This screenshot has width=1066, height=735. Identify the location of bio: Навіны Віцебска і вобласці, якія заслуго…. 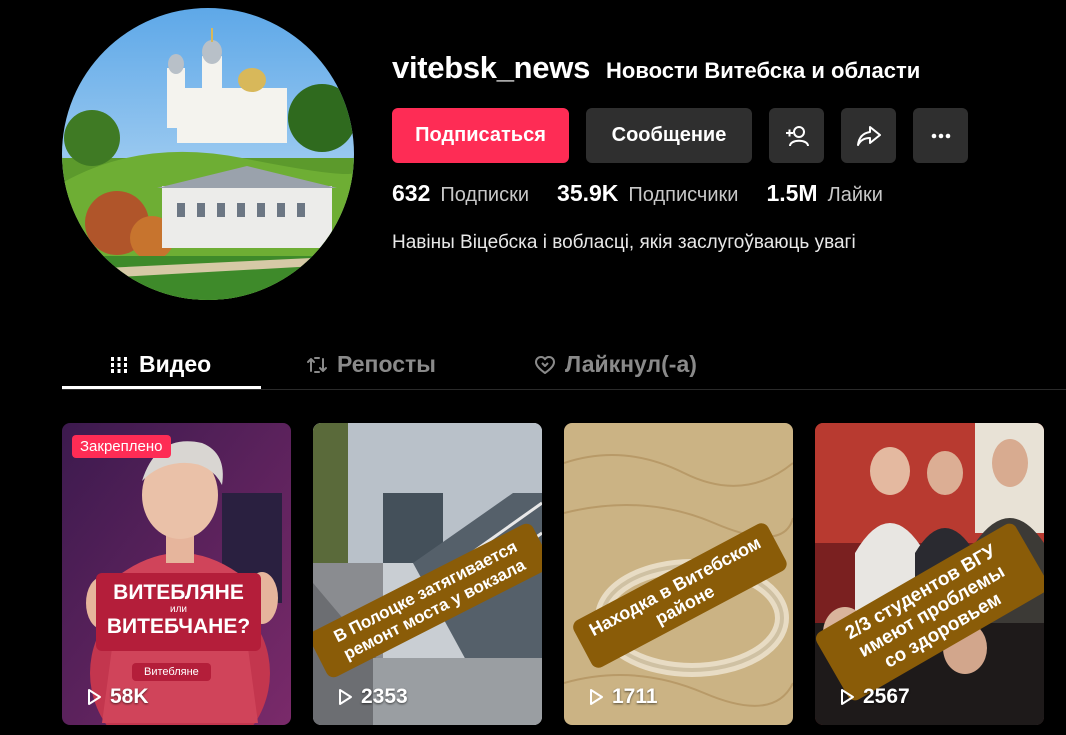
(624, 242).